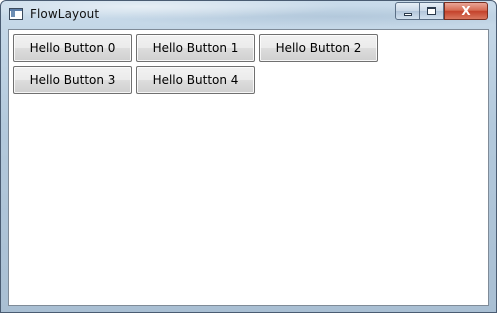  What do you see at coordinates (407, 11) in the screenshot?
I see `minimize-button` at bounding box center [407, 11].